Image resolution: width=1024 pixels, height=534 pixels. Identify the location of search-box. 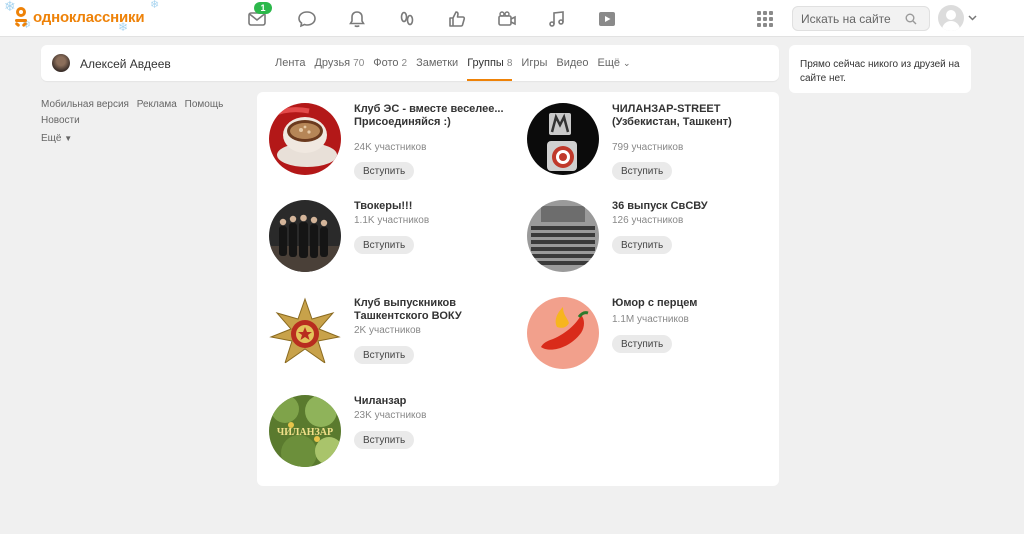
(861, 18).